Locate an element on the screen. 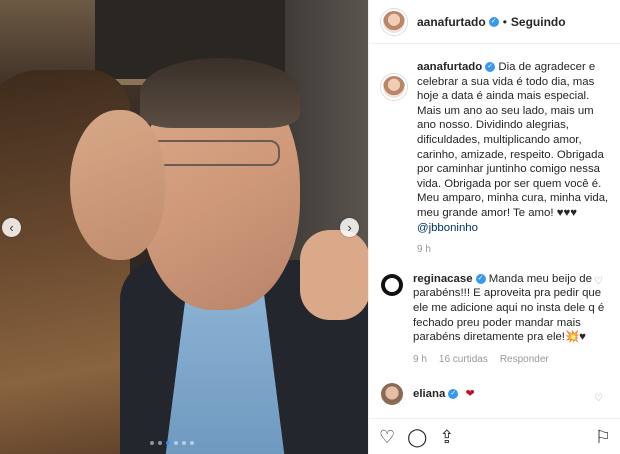 Image resolution: width=620 pixels, height=454 pixels. caption-meta: 9 h is located at coordinates (514, 250).